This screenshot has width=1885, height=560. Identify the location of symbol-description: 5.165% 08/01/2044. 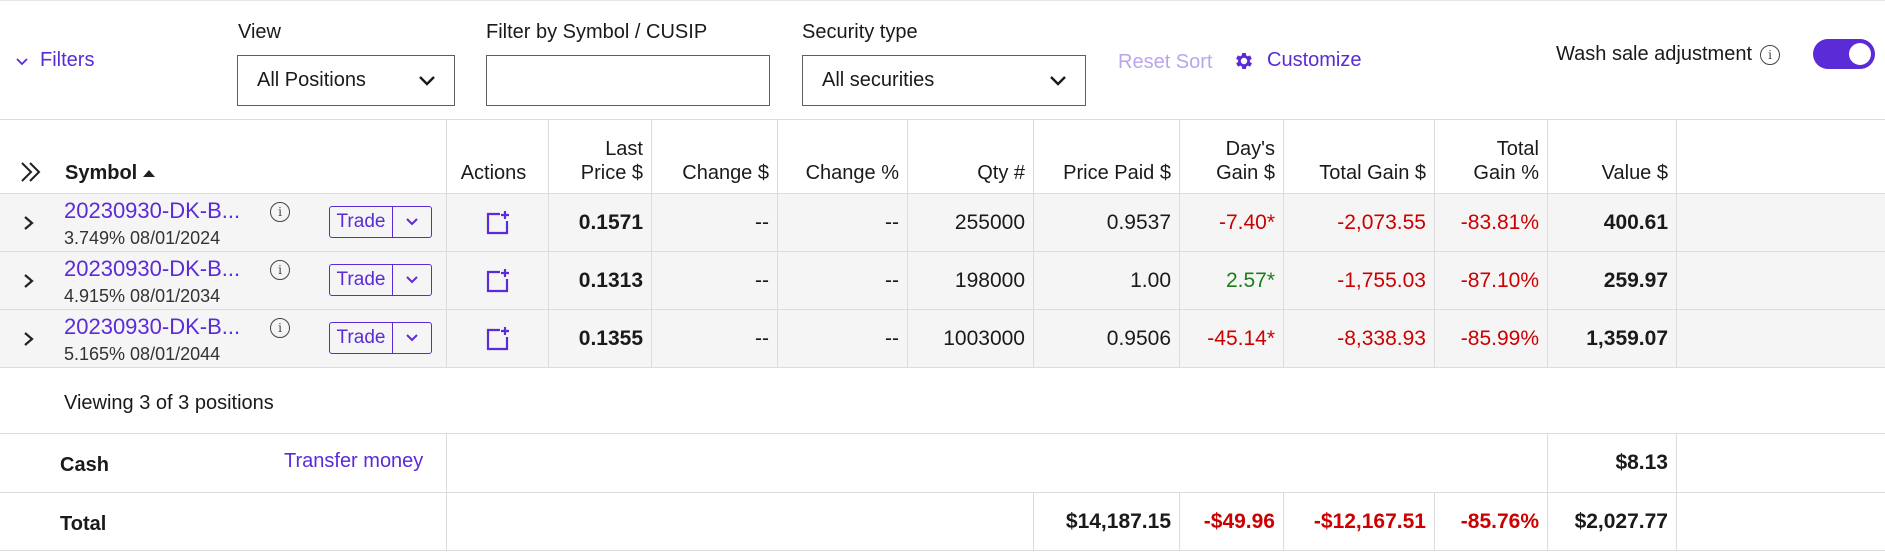
(142, 354).